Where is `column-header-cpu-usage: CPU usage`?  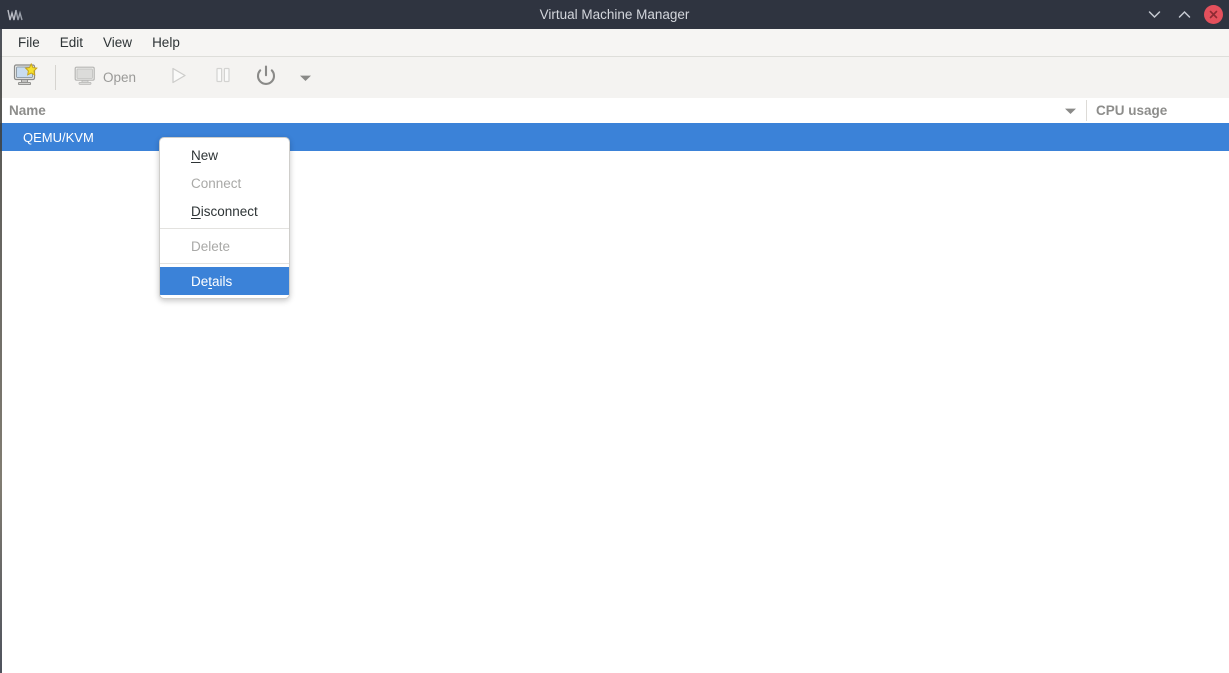 column-header-cpu-usage: CPU usage is located at coordinates (1158, 110).